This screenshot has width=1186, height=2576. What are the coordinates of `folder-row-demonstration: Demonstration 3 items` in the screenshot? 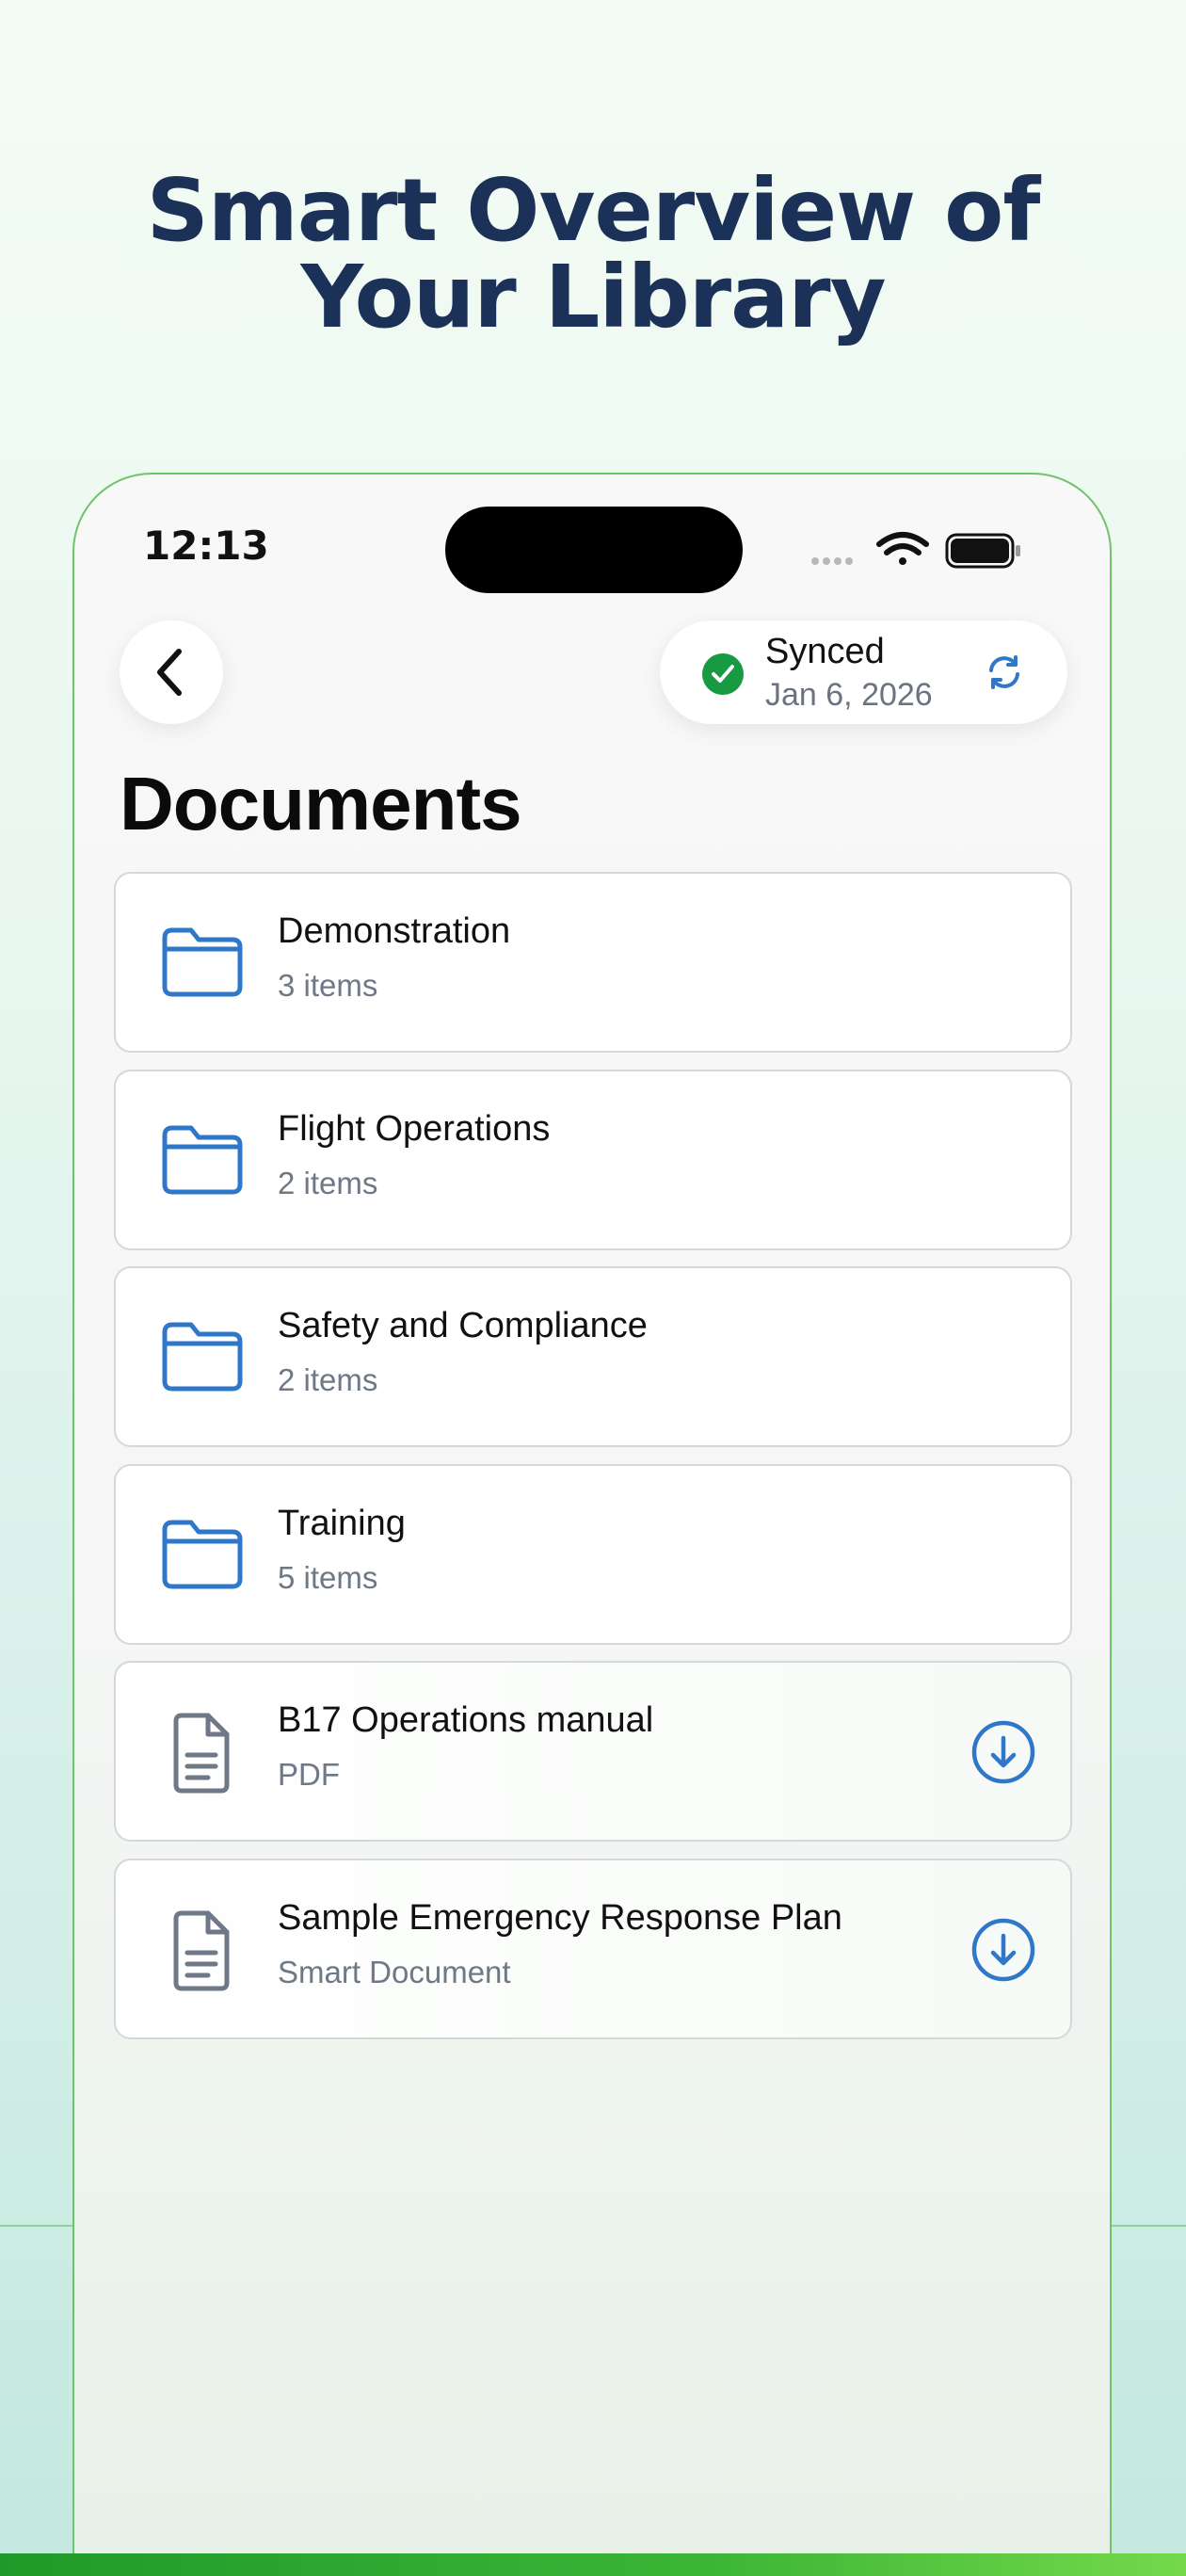 It's located at (593, 962).